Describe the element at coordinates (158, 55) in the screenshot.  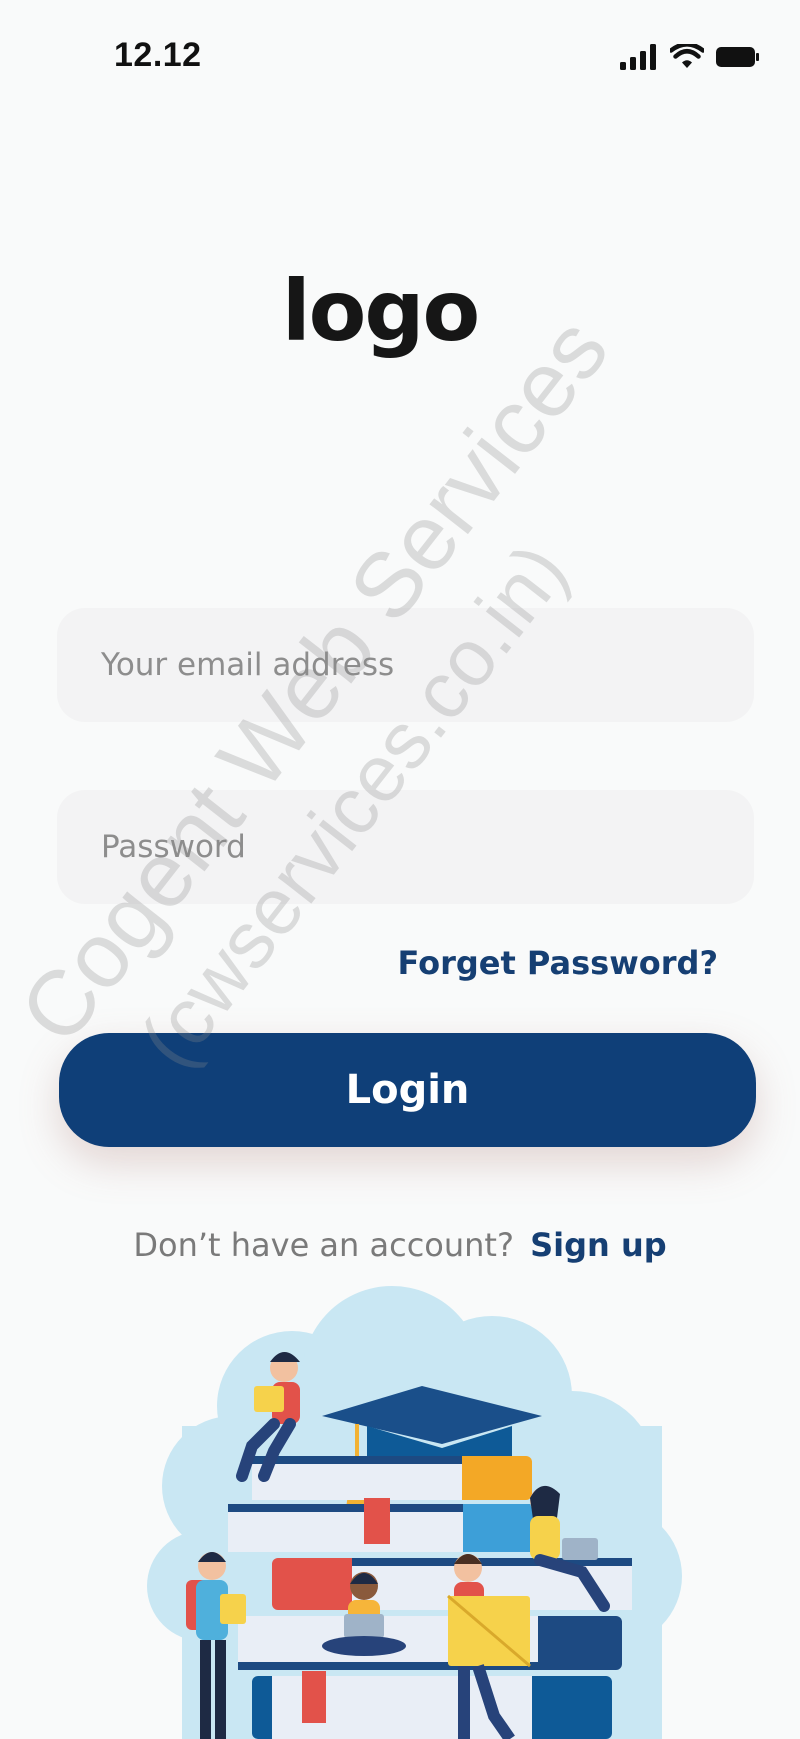
I see `status-time: 12.12` at that location.